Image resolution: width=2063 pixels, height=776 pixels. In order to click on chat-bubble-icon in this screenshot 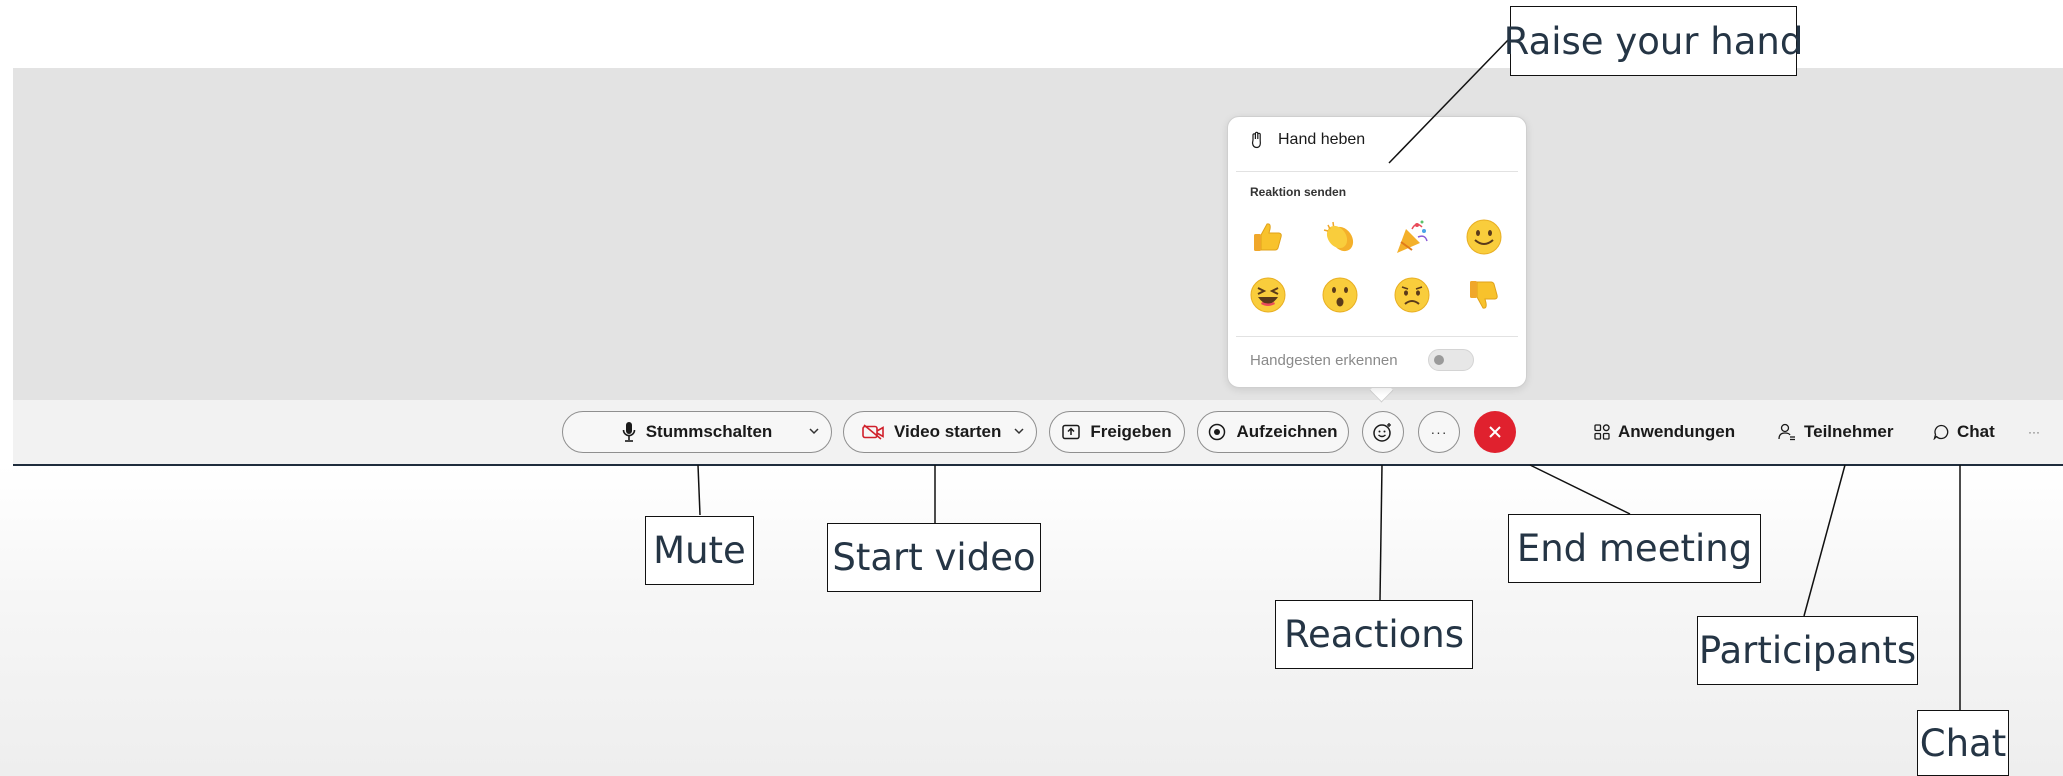, I will do `click(1941, 432)`.